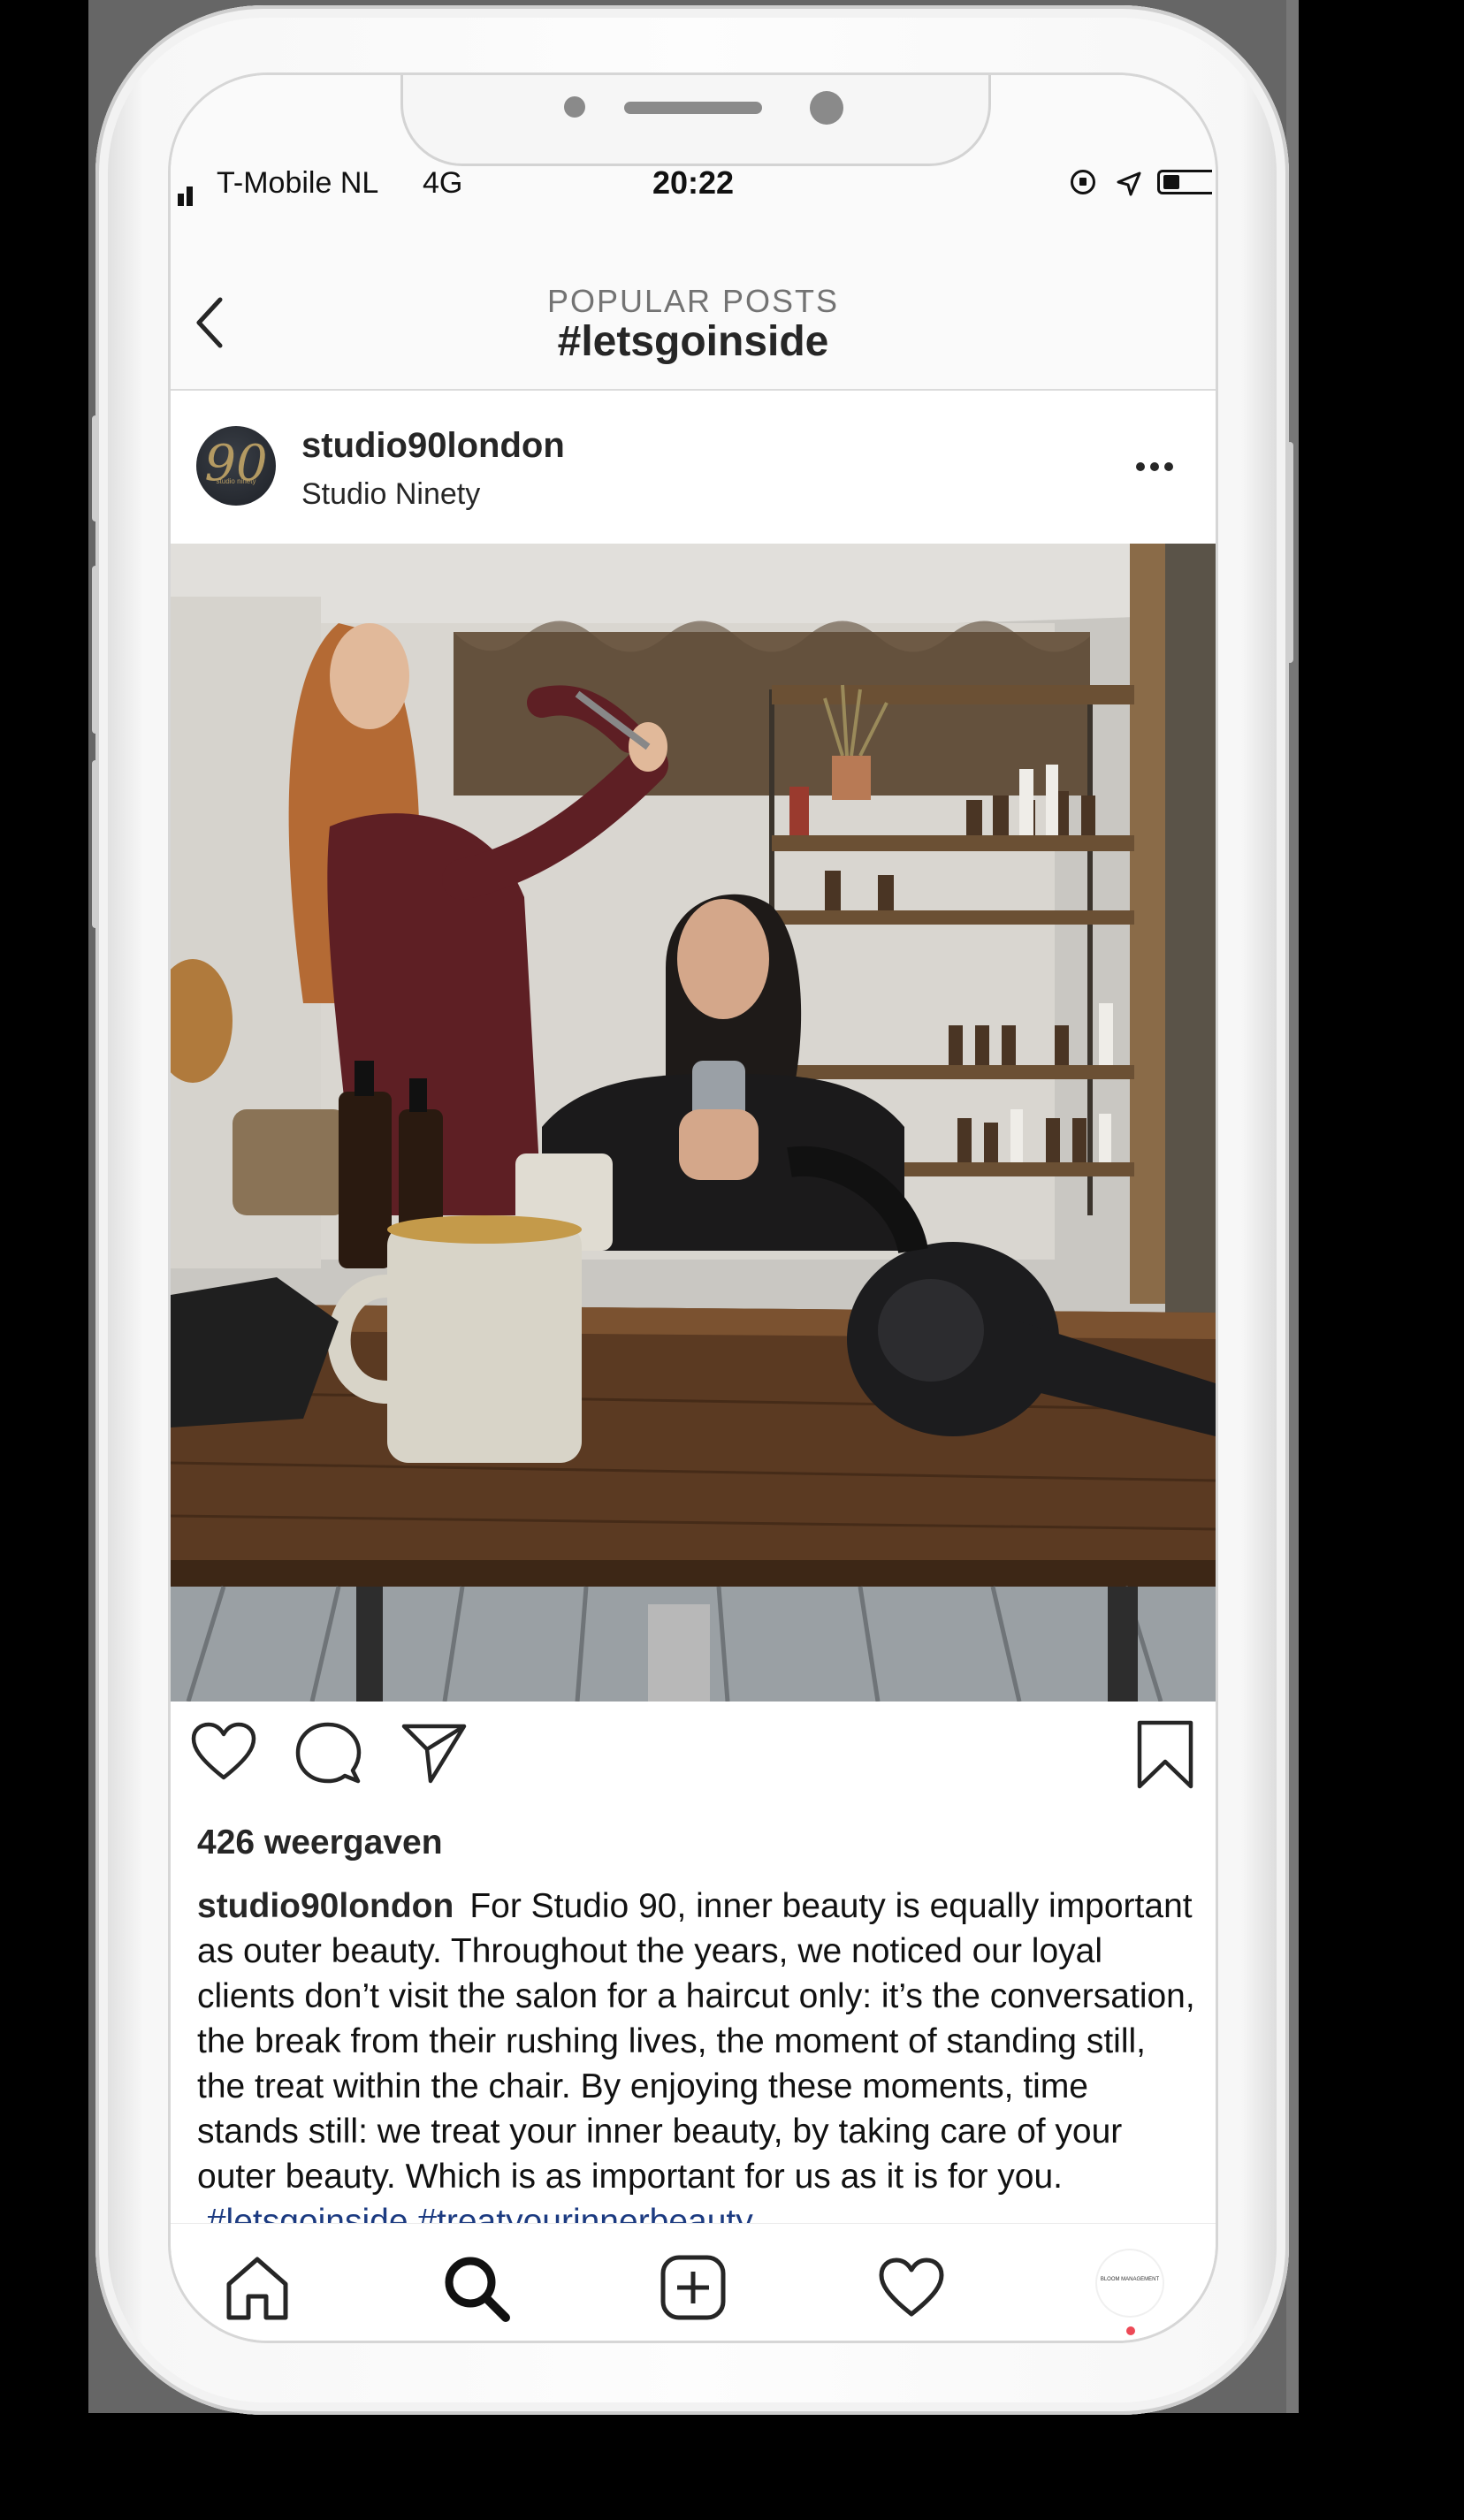 The image size is (1464, 2520). What do you see at coordinates (257, 2287) in the screenshot?
I see `home-icon` at bounding box center [257, 2287].